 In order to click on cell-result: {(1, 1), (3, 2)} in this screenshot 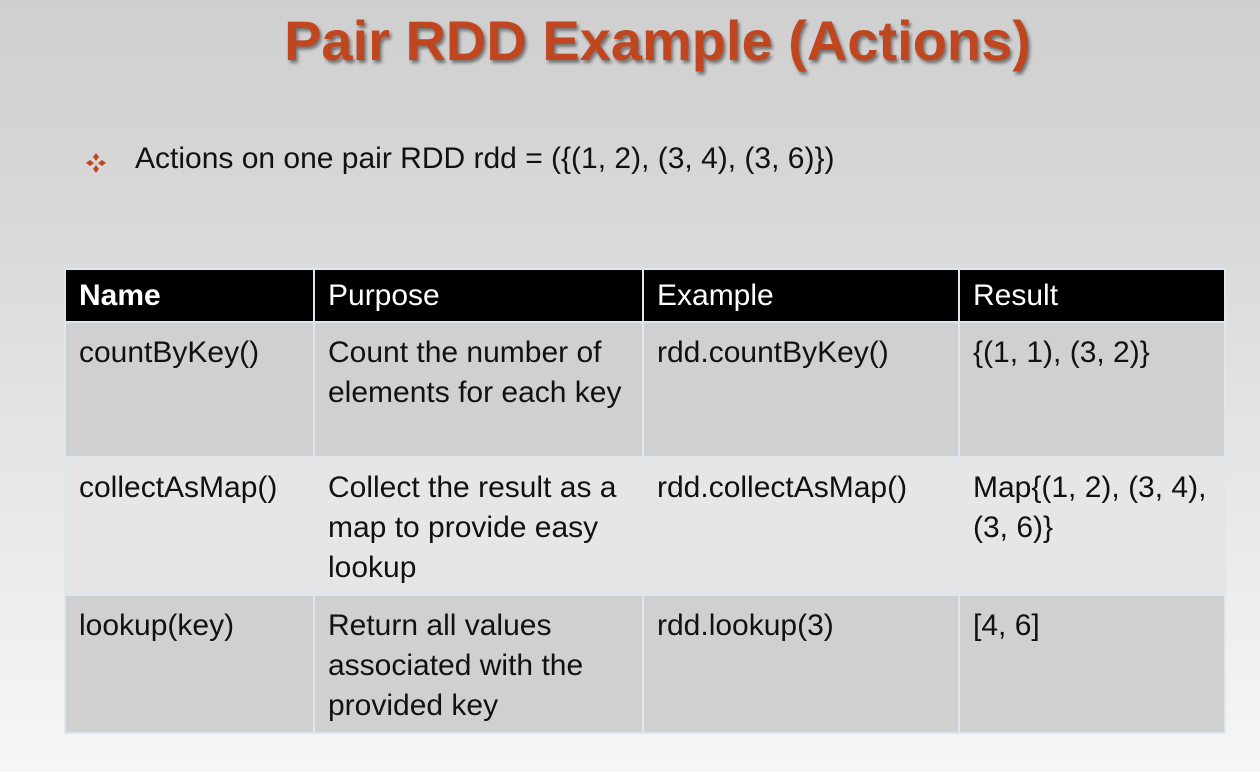, I will do `click(1092, 389)`.